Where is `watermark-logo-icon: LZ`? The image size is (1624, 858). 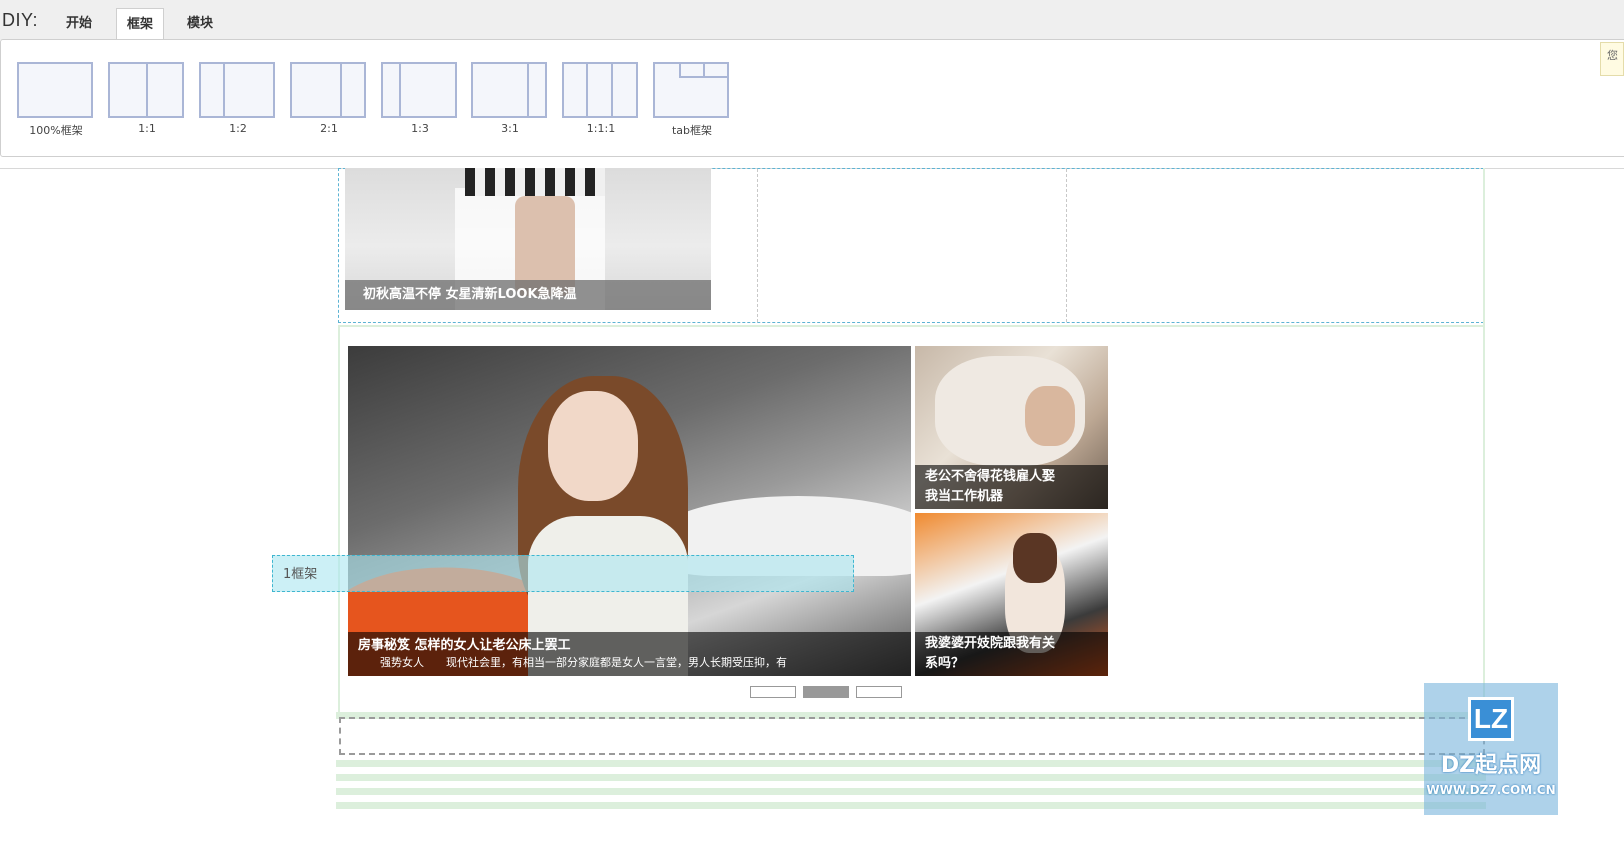 watermark-logo-icon: LZ is located at coordinates (1491, 719).